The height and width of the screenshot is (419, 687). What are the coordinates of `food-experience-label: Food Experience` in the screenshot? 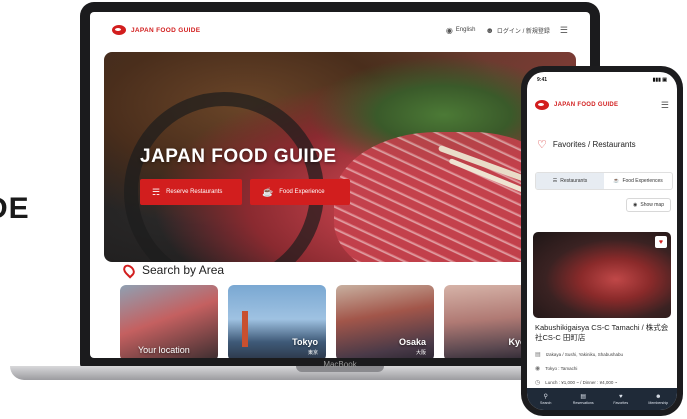 It's located at (302, 192).